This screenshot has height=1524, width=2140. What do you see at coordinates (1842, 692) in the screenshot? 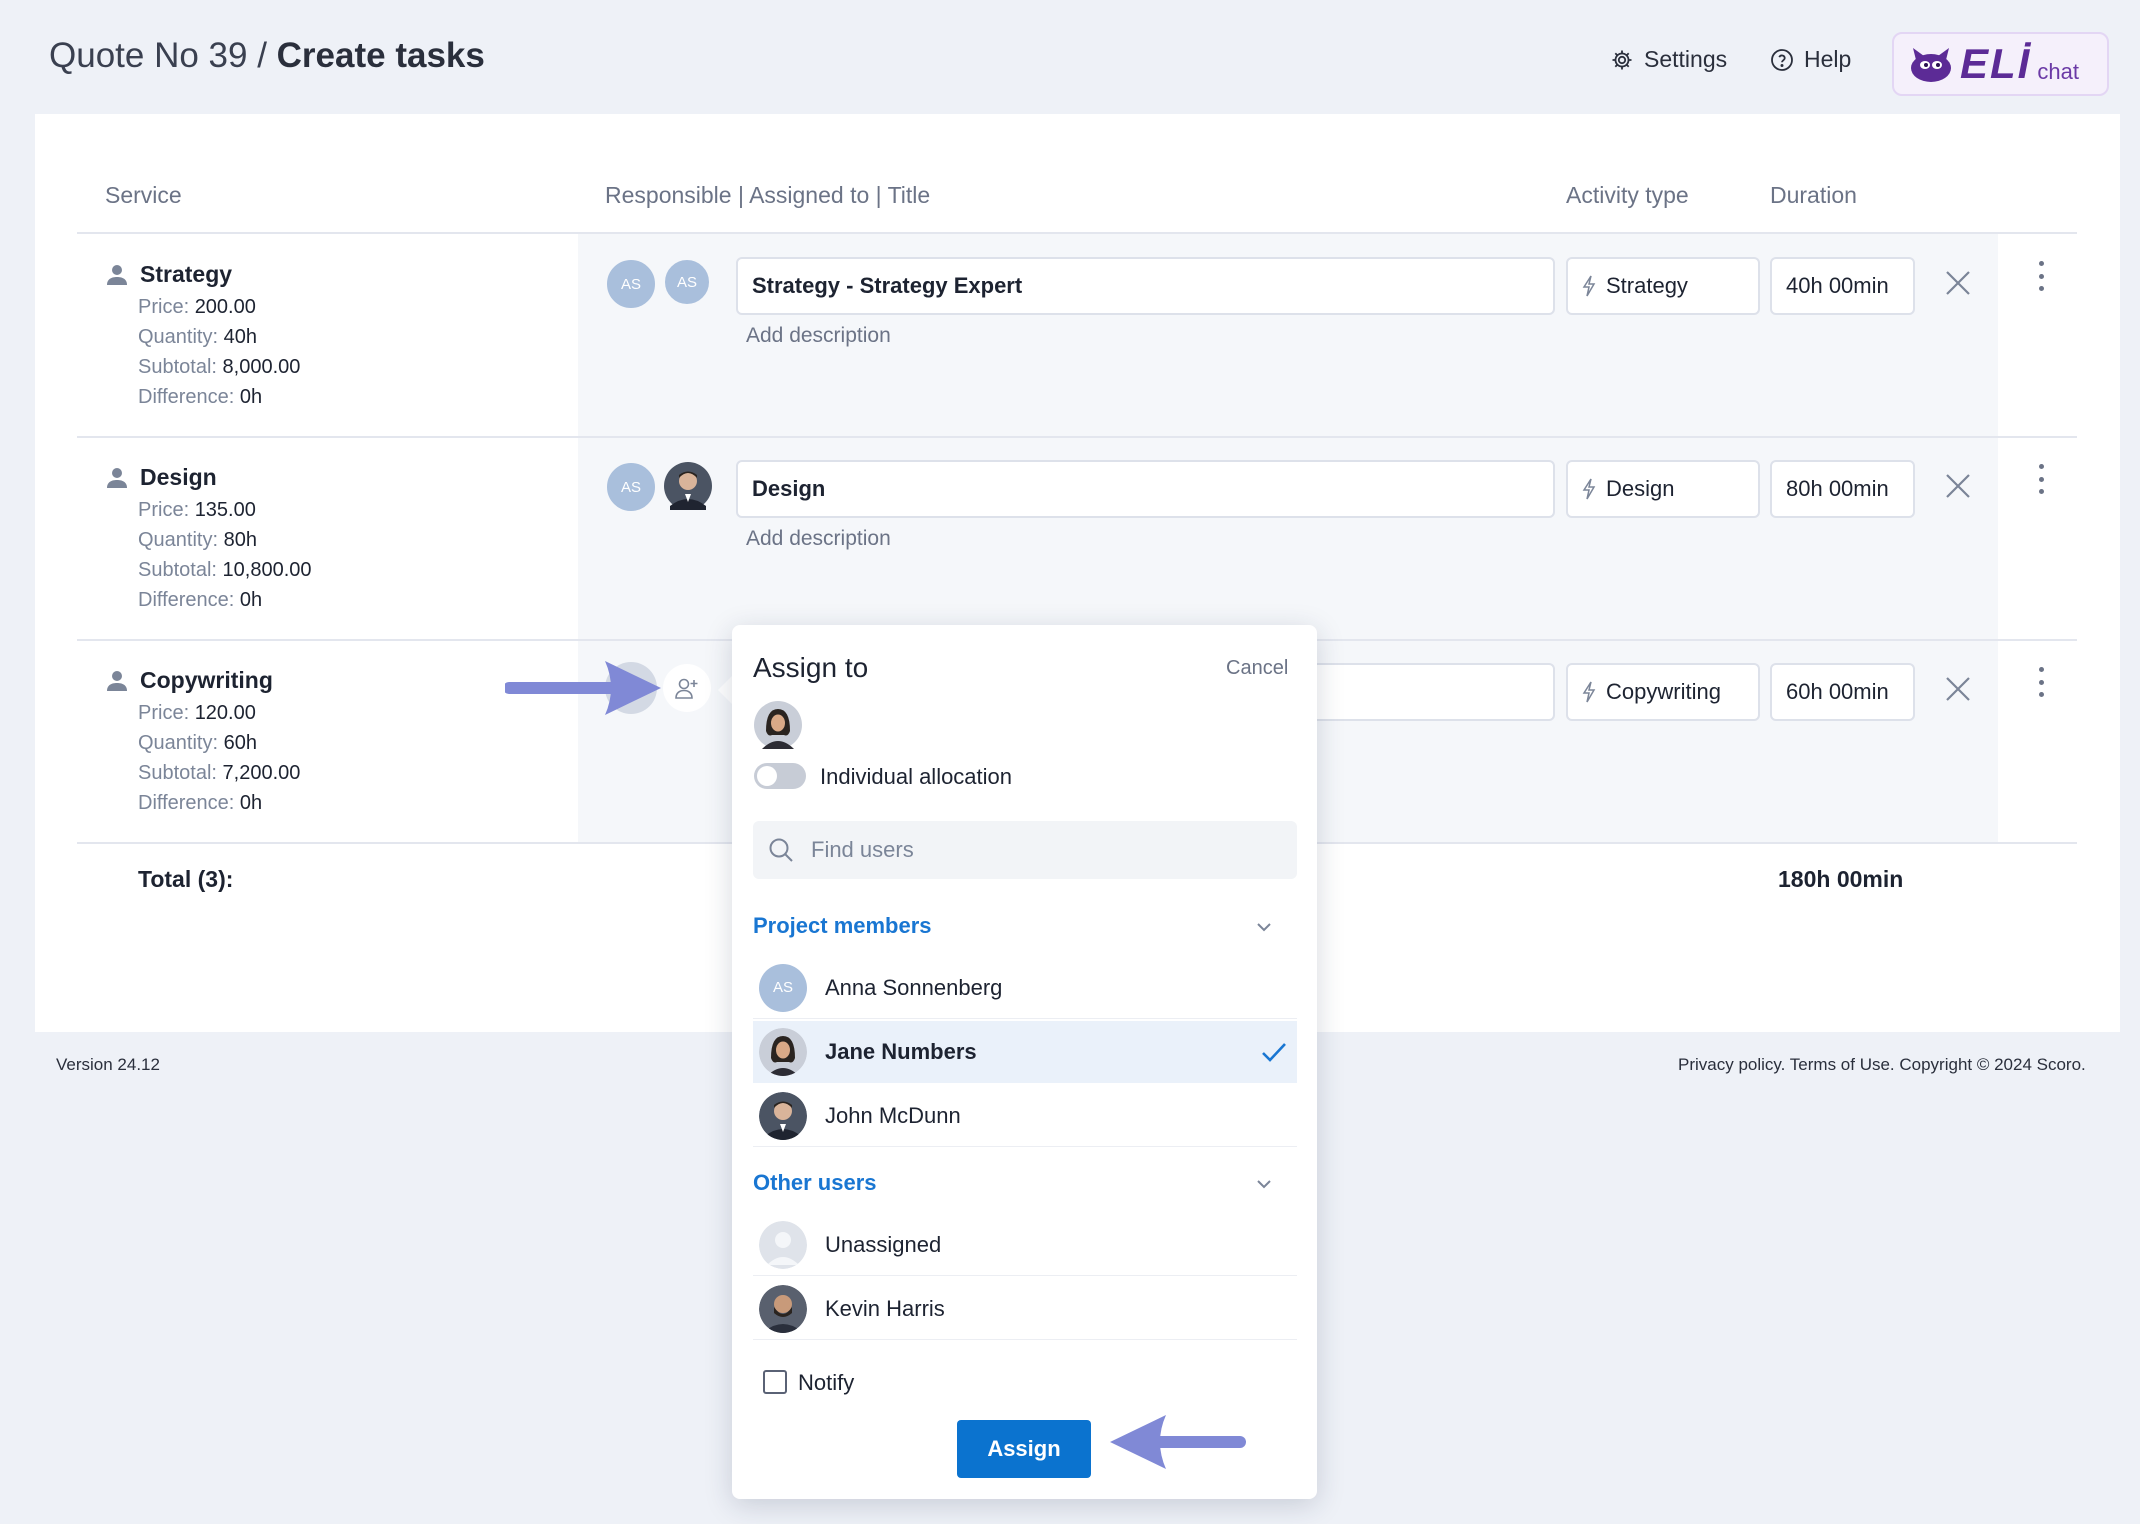
I see `duration-input: 60h 00min` at bounding box center [1842, 692].